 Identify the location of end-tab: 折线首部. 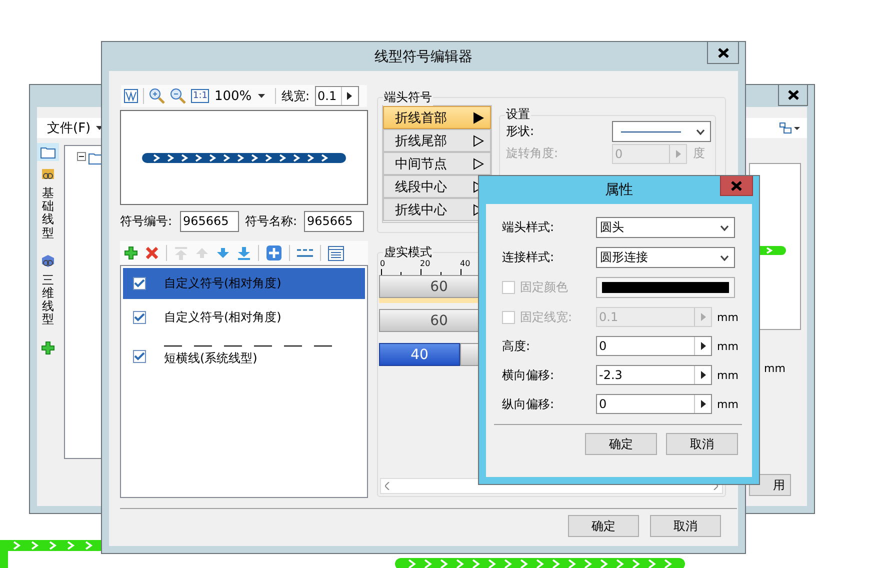
(437, 117).